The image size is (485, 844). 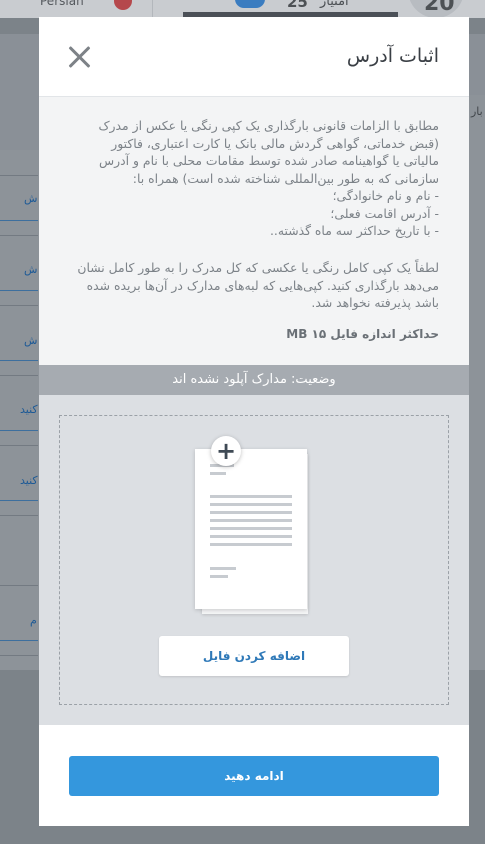 I want to click on language-label: Persian, so click(x=62, y=4).